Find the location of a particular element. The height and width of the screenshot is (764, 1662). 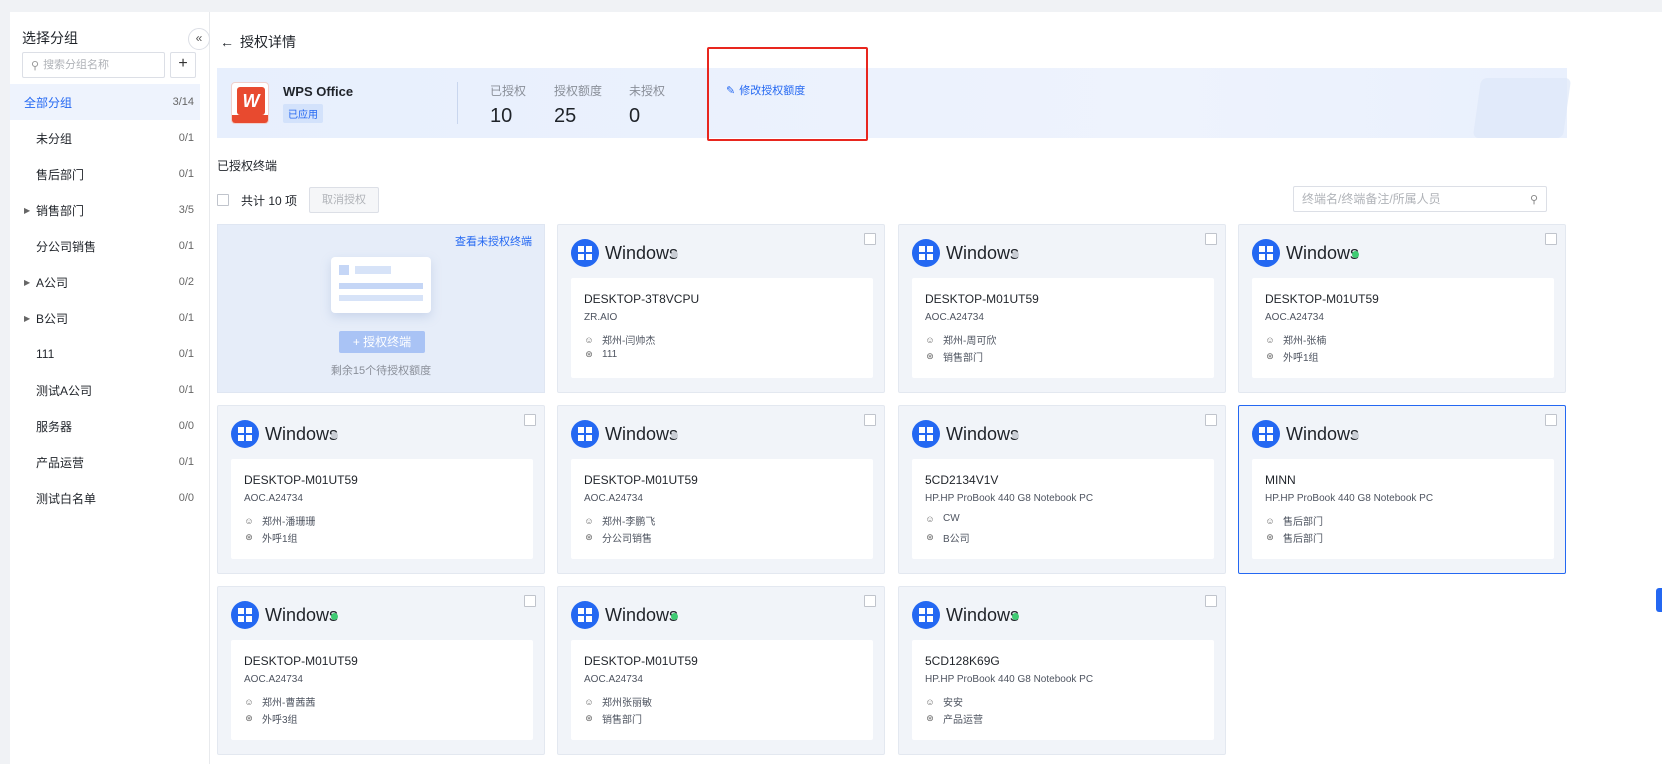

terminal-group: 销售部门 is located at coordinates (622, 720).